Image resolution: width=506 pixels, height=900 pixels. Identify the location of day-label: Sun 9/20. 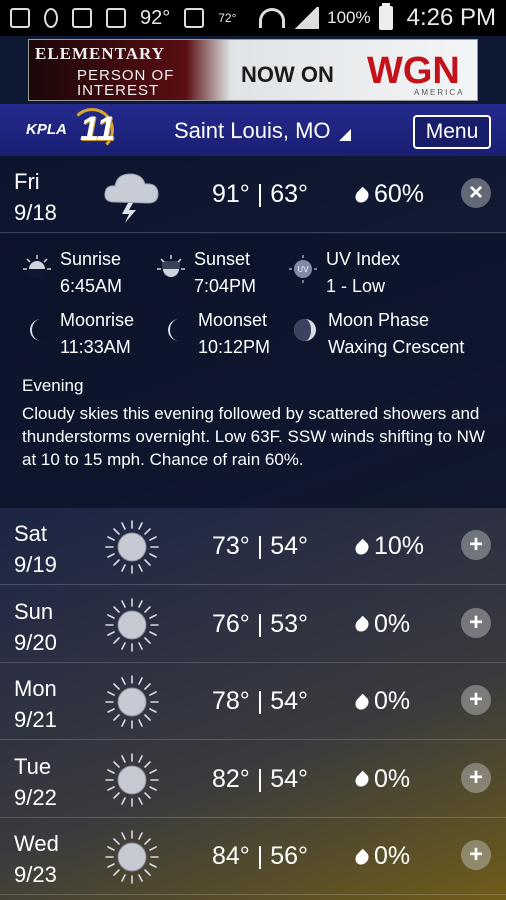
(35, 627).